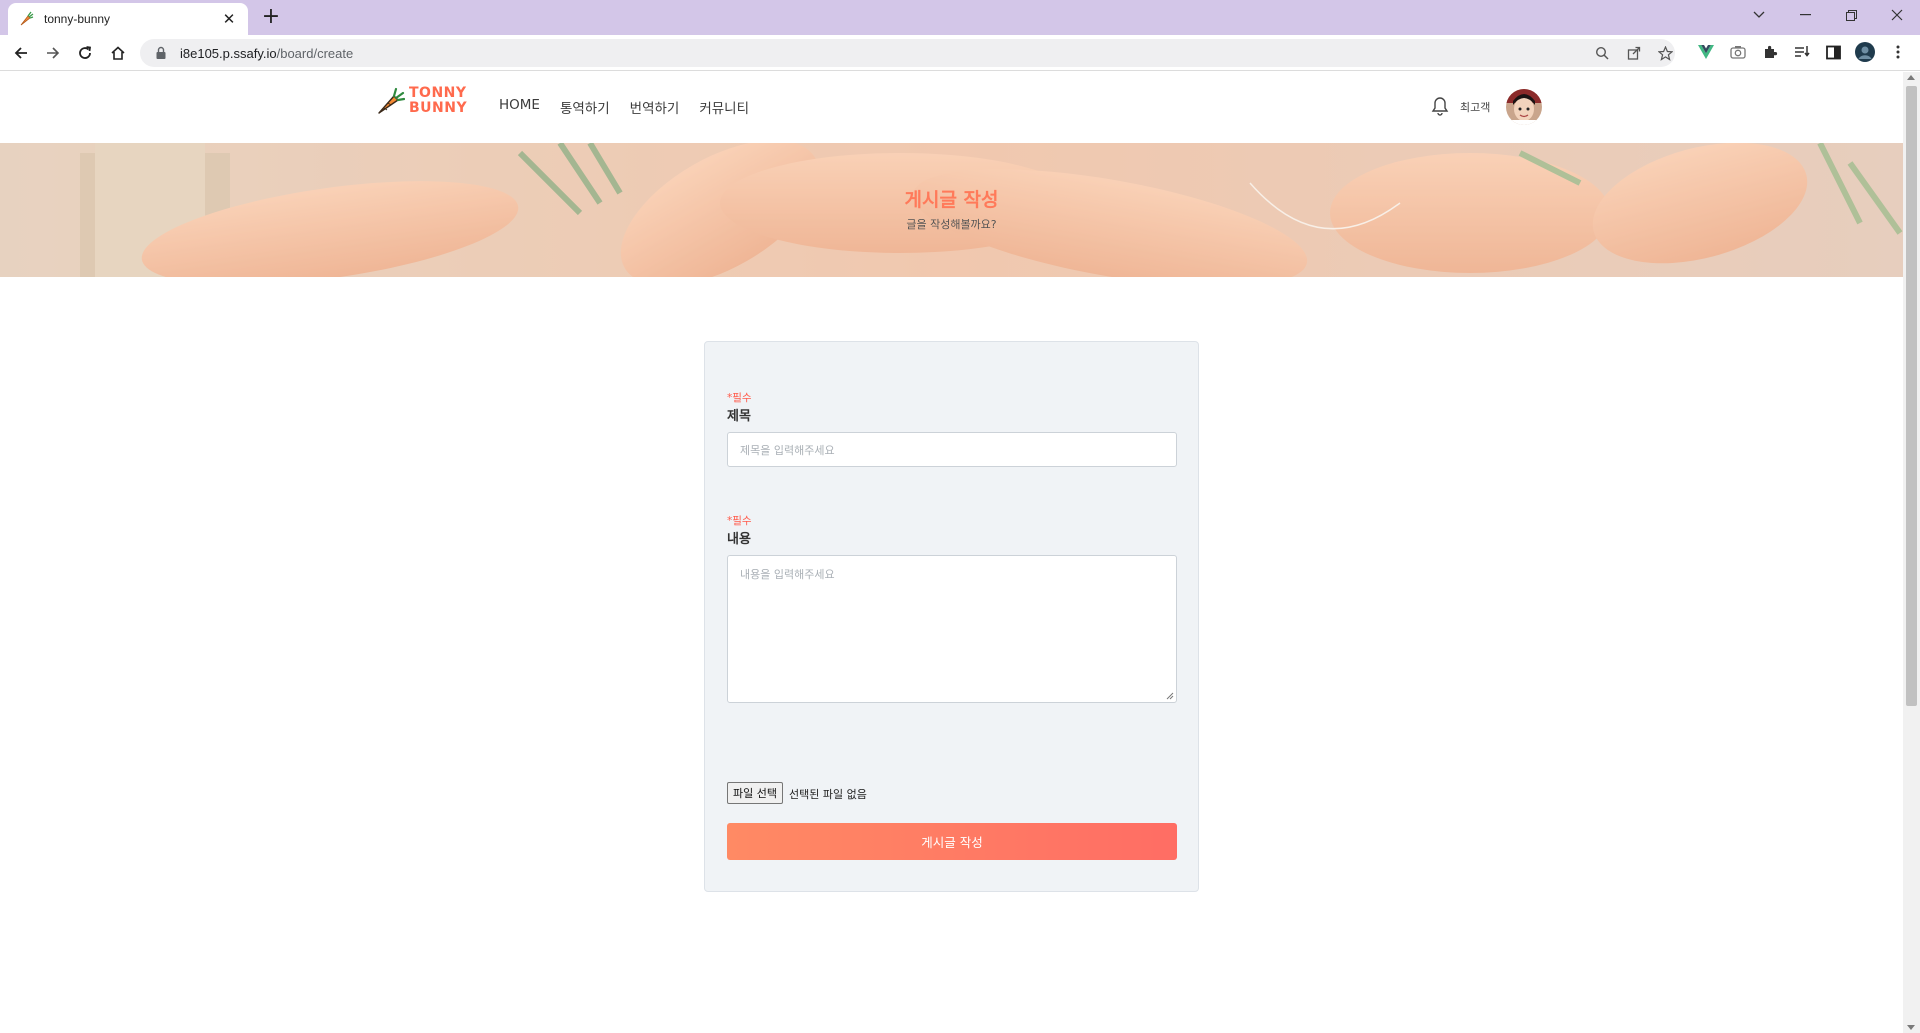 Image resolution: width=1920 pixels, height=1033 pixels. Describe the element at coordinates (1759, 15) in the screenshot. I see `tab-search-chevron-icon` at that location.